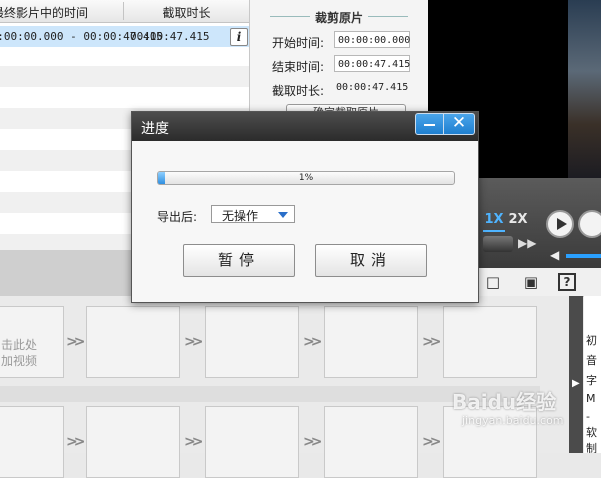  What do you see at coordinates (155, 129) in the screenshot?
I see `dialog-title: 进度` at bounding box center [155, 129].